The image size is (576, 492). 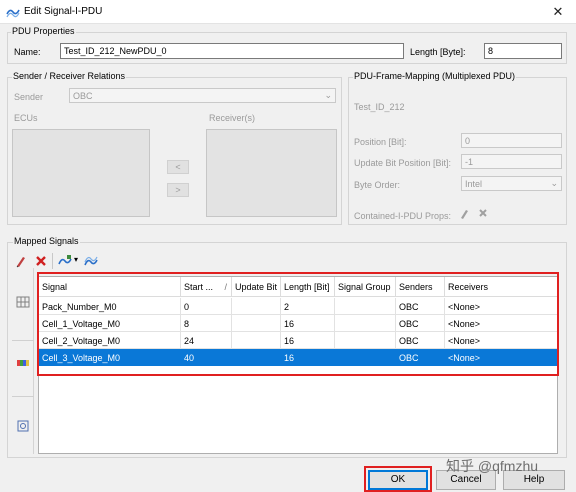 What do you see at coordinates (232, 51) in the screenshot?
I see `name-field: Test_ID_212_NewPDU_0` at bounding box center [232, 51].